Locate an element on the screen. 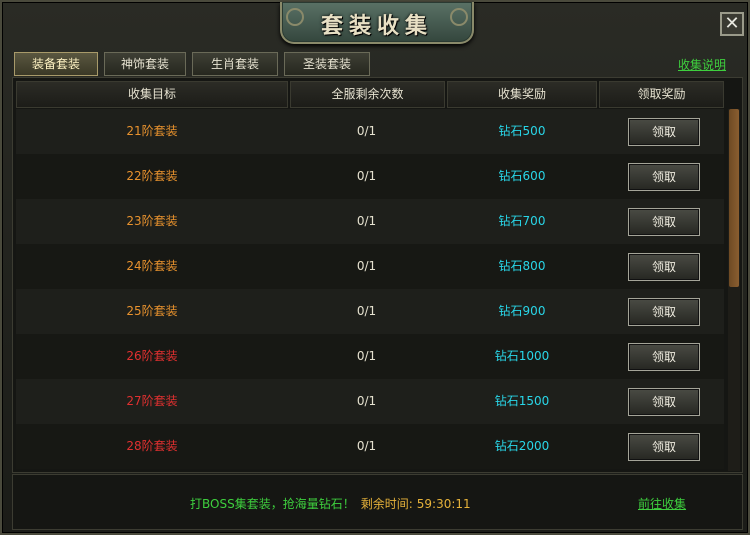 The height and width of the screenshot is (535, 750). table-row: 22阶套装 0/1 钻石600 领取 is located at coordinates (370, 176).